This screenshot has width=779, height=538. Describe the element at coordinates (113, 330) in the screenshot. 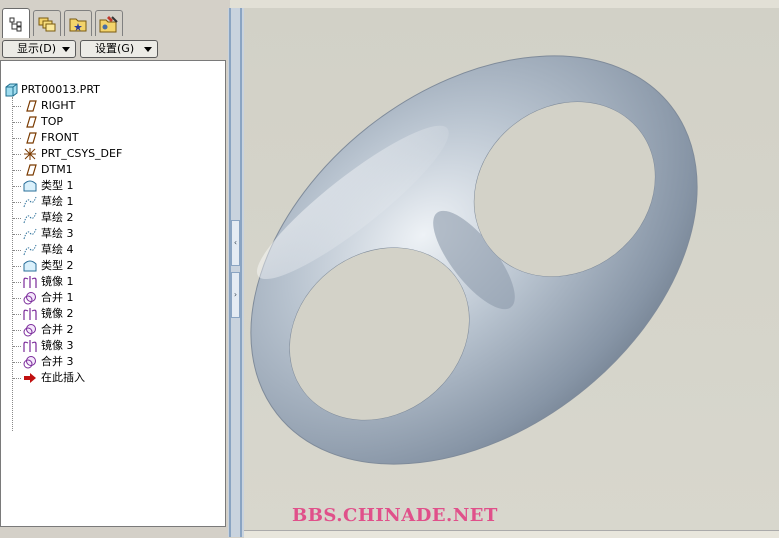

I see `tree-item: 合并 2` at that location.